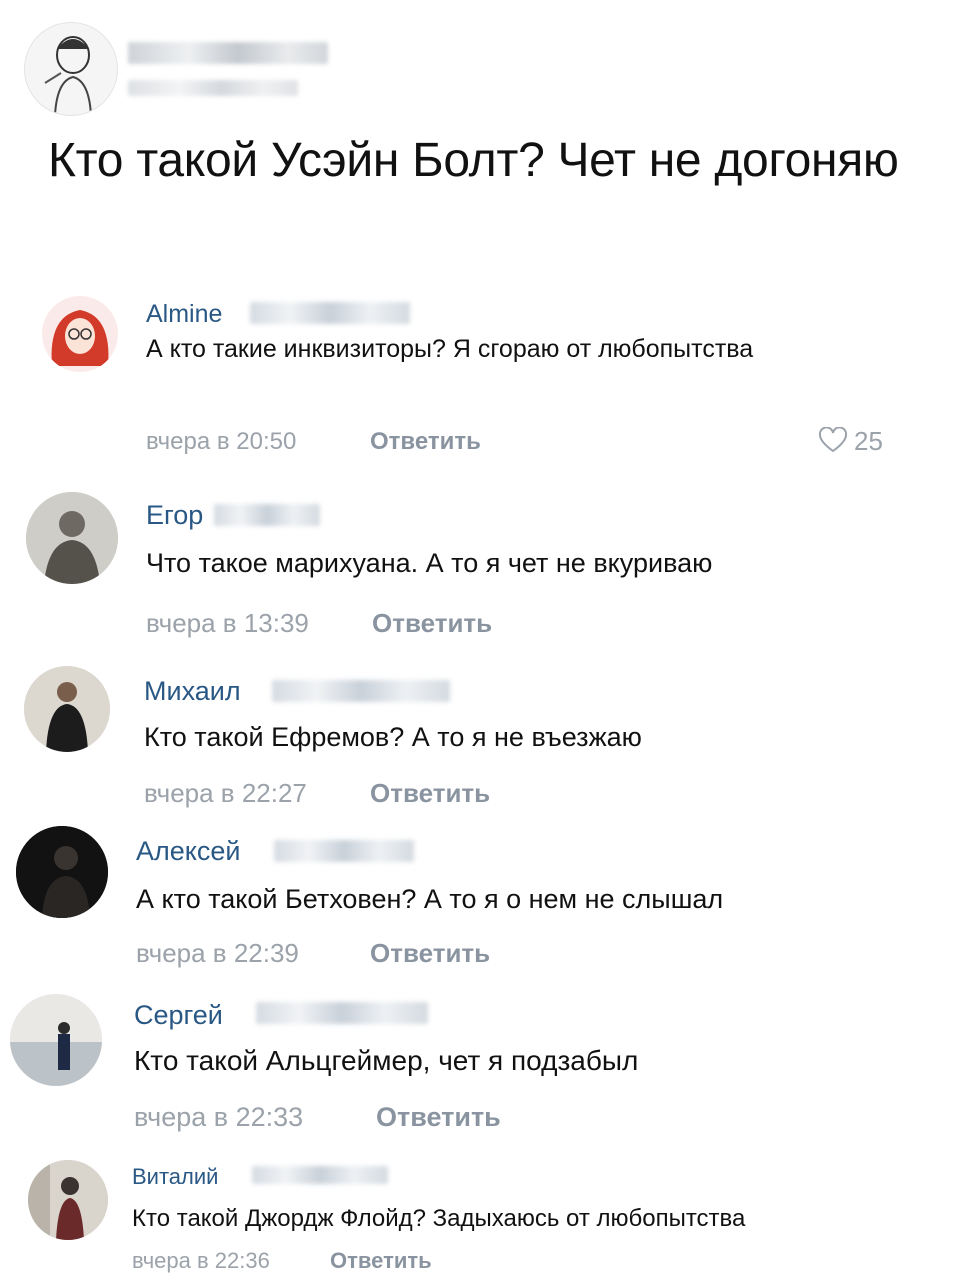 This screenshot has width=960, height=1280. Describe the element at coordinates (178, 1015) in the screenshot. I see `commenter-name: Сергей` at that location.